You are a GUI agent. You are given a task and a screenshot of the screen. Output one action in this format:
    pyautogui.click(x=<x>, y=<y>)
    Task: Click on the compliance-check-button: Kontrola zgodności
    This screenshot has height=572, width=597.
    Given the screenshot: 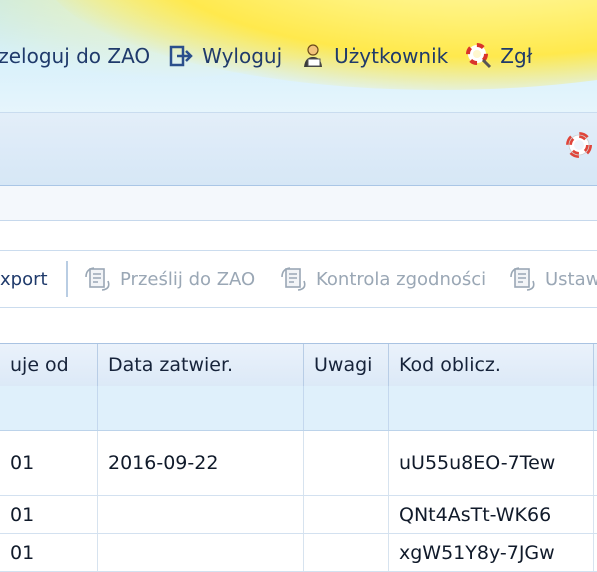 What is the action you would take?
    pyautogui.click(x=383, y=279)
    